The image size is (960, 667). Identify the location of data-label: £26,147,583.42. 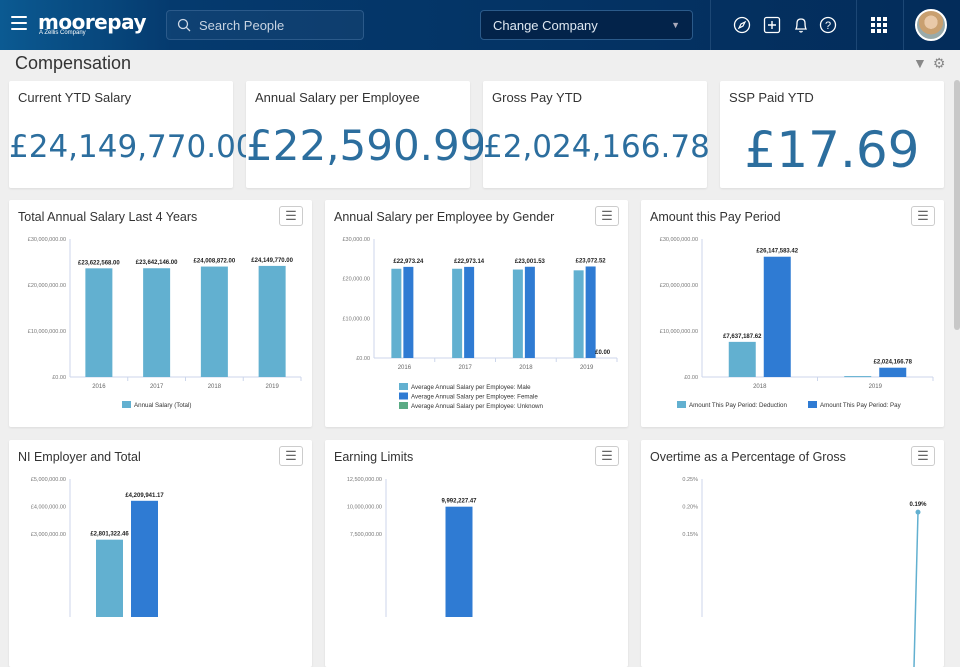
(777, 252).